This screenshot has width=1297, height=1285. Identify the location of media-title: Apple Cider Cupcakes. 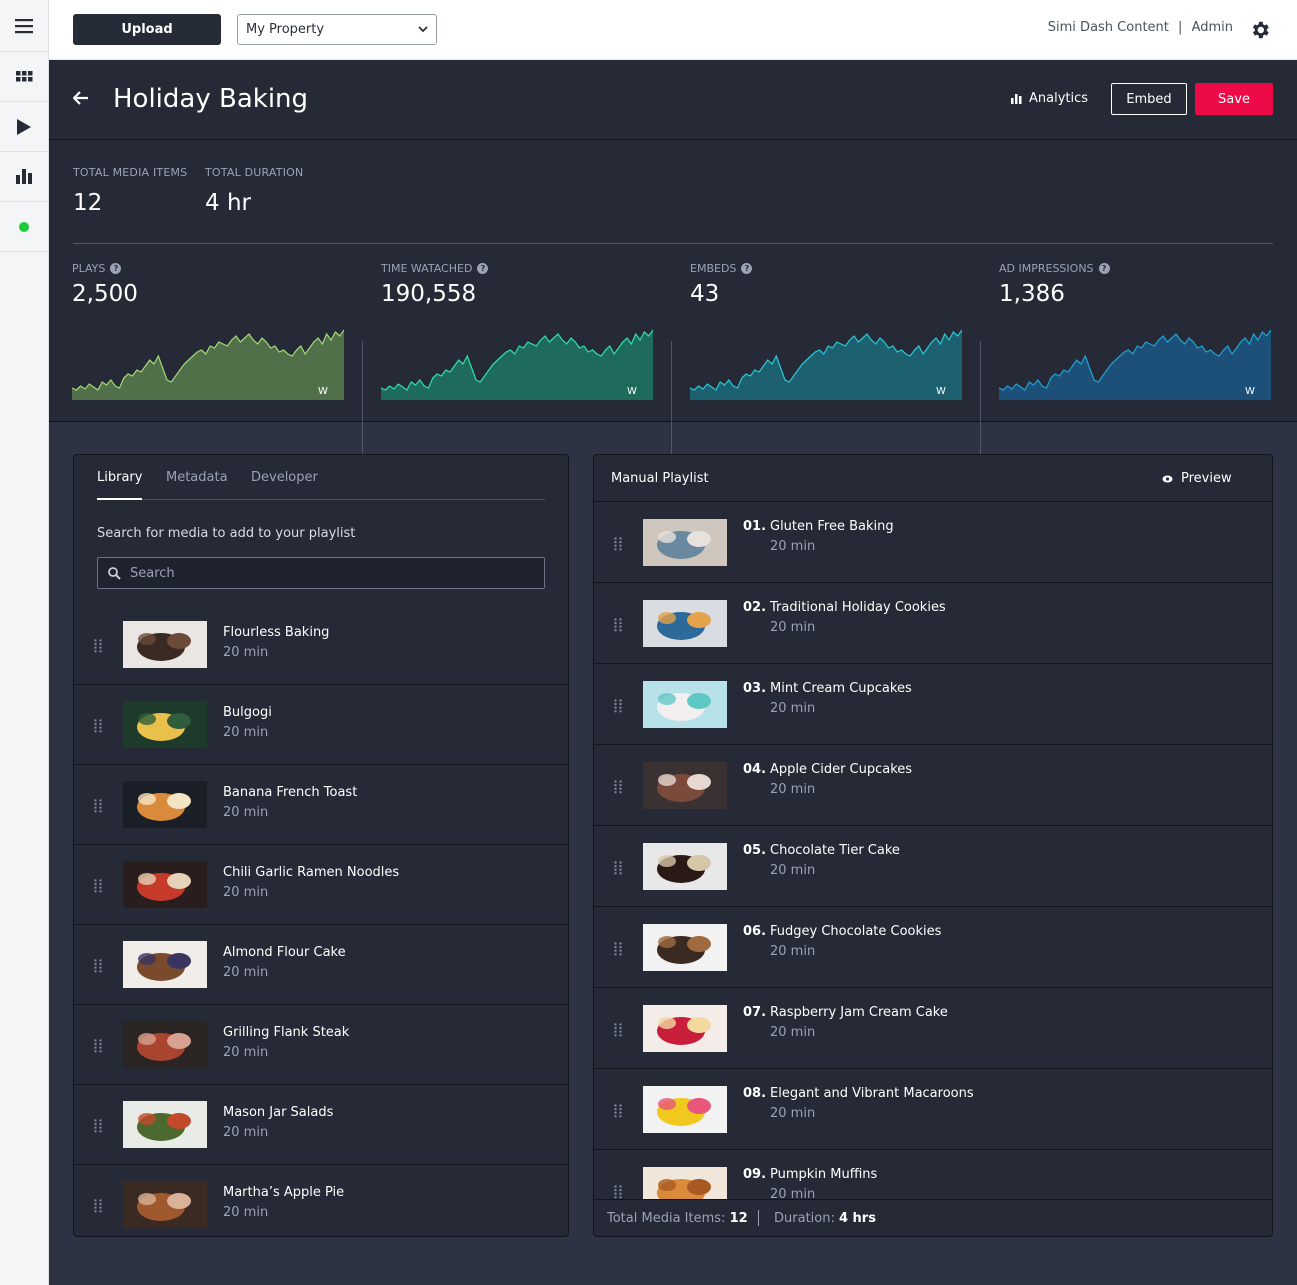
(841, 769).